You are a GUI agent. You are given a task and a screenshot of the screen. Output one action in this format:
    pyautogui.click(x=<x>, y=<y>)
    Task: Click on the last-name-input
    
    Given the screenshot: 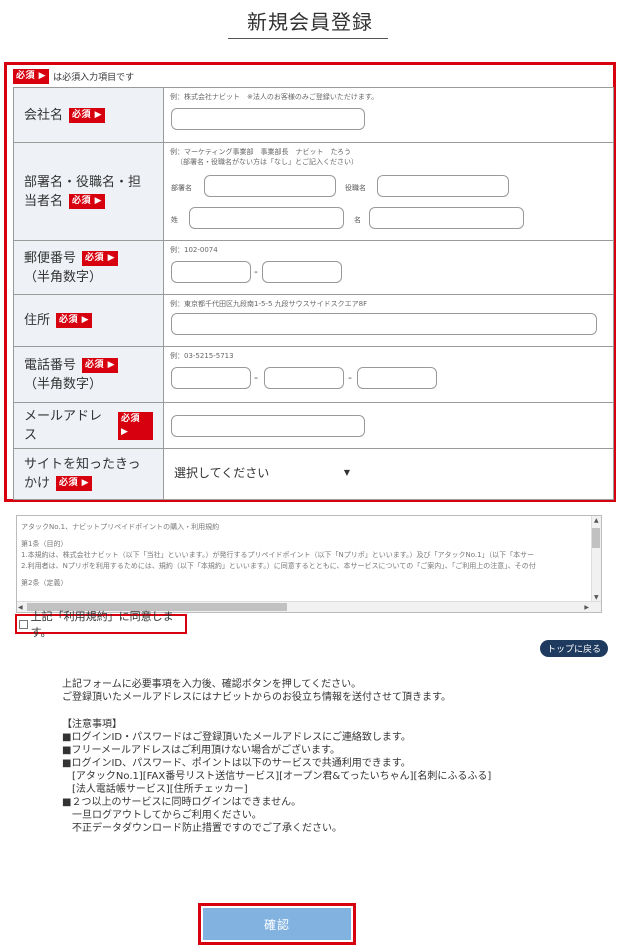 What is the action you would take?
    pyautogui.click(x=266, y=218)
    